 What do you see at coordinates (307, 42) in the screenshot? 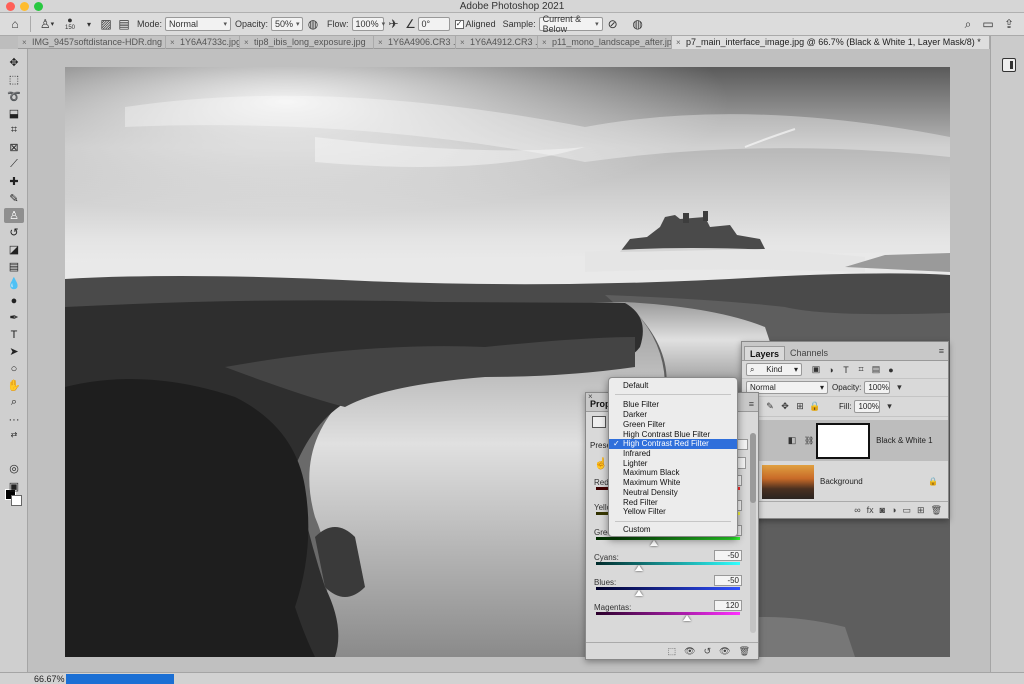
I see `document-tab: × tip8_ibis_long_exposure.jpg` at bounding box center [307, 42].